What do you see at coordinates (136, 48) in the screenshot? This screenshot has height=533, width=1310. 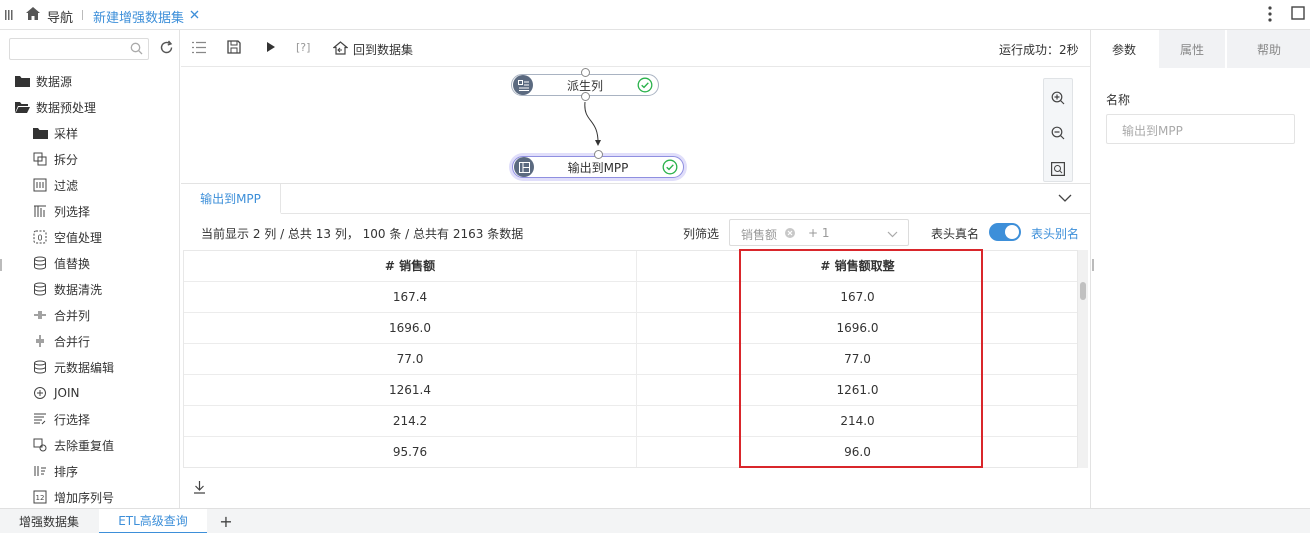 I see `search-icon` at bounding box center [136, 48].